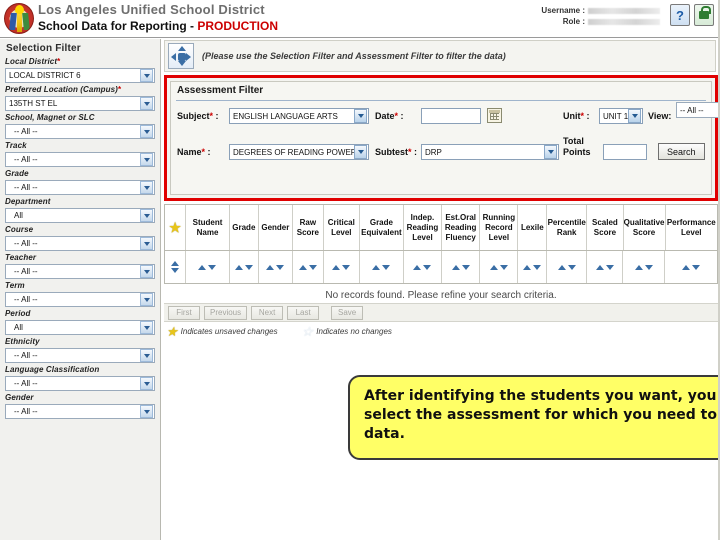  Describe the element at coordinates (461, 227) in the screenshot. I see `column-header-7: Est.Oral Reading Fluency` at that location.